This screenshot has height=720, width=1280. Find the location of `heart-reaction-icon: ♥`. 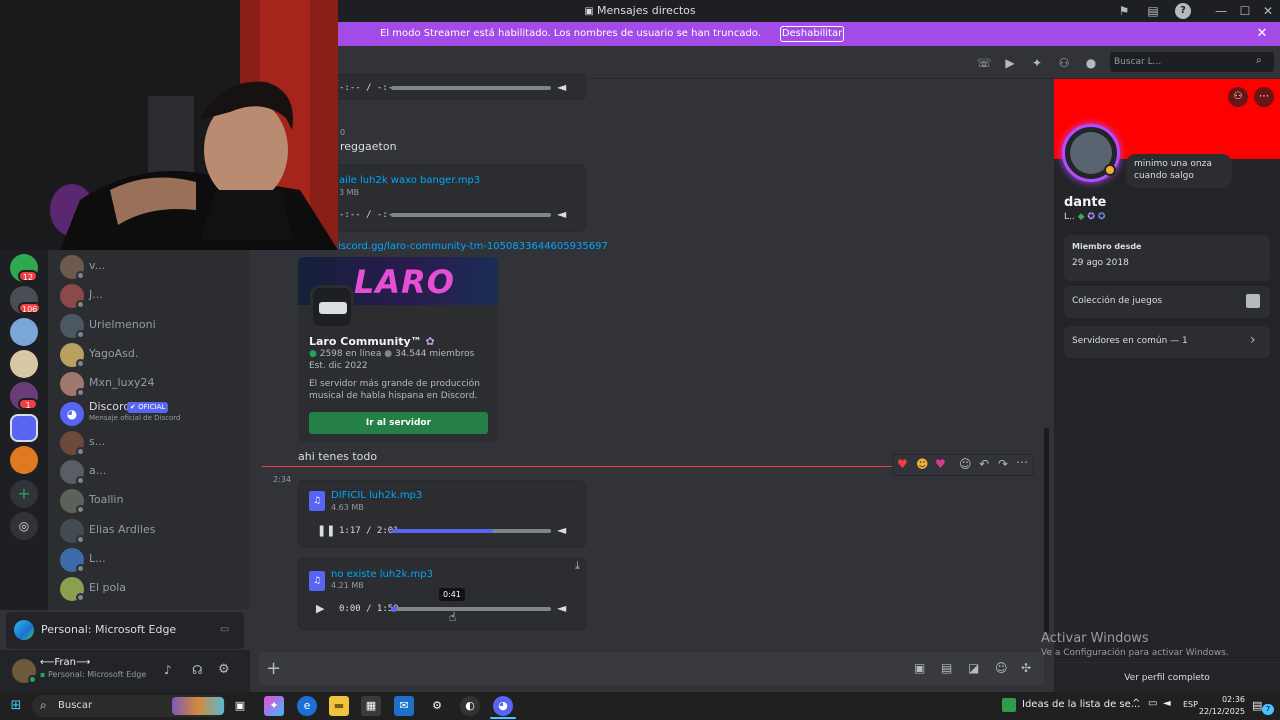

heart-reaction-icon: ♥ is located at coordinates (902, 464).